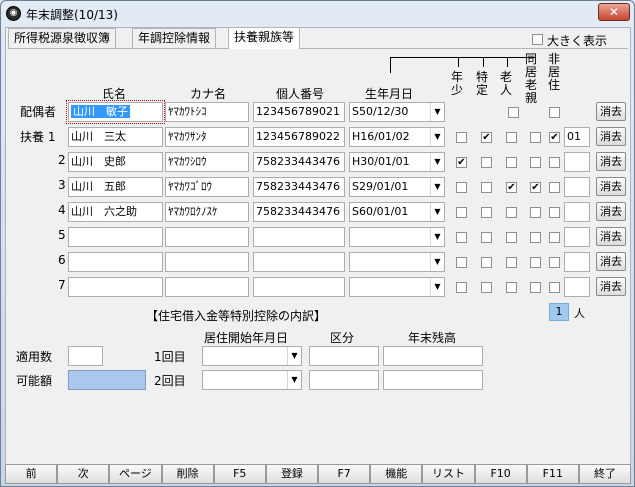 The height and width of the screenshot is (487, 635). Describe the element at coordinates (397, 137) in the screenshot. I see `birthdate-select: H16/01/02 ▼` at that location.